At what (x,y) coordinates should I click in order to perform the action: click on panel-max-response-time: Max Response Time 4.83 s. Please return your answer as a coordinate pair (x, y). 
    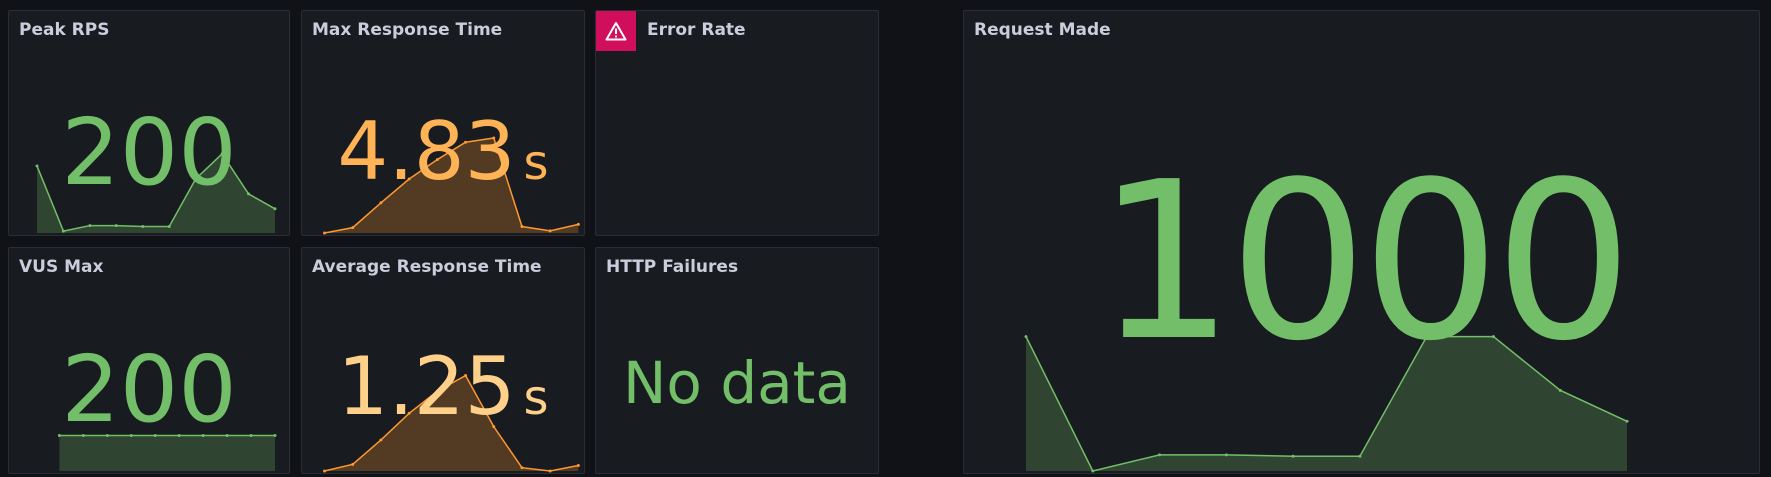
    Looking at the image, I should click on (443, 123).